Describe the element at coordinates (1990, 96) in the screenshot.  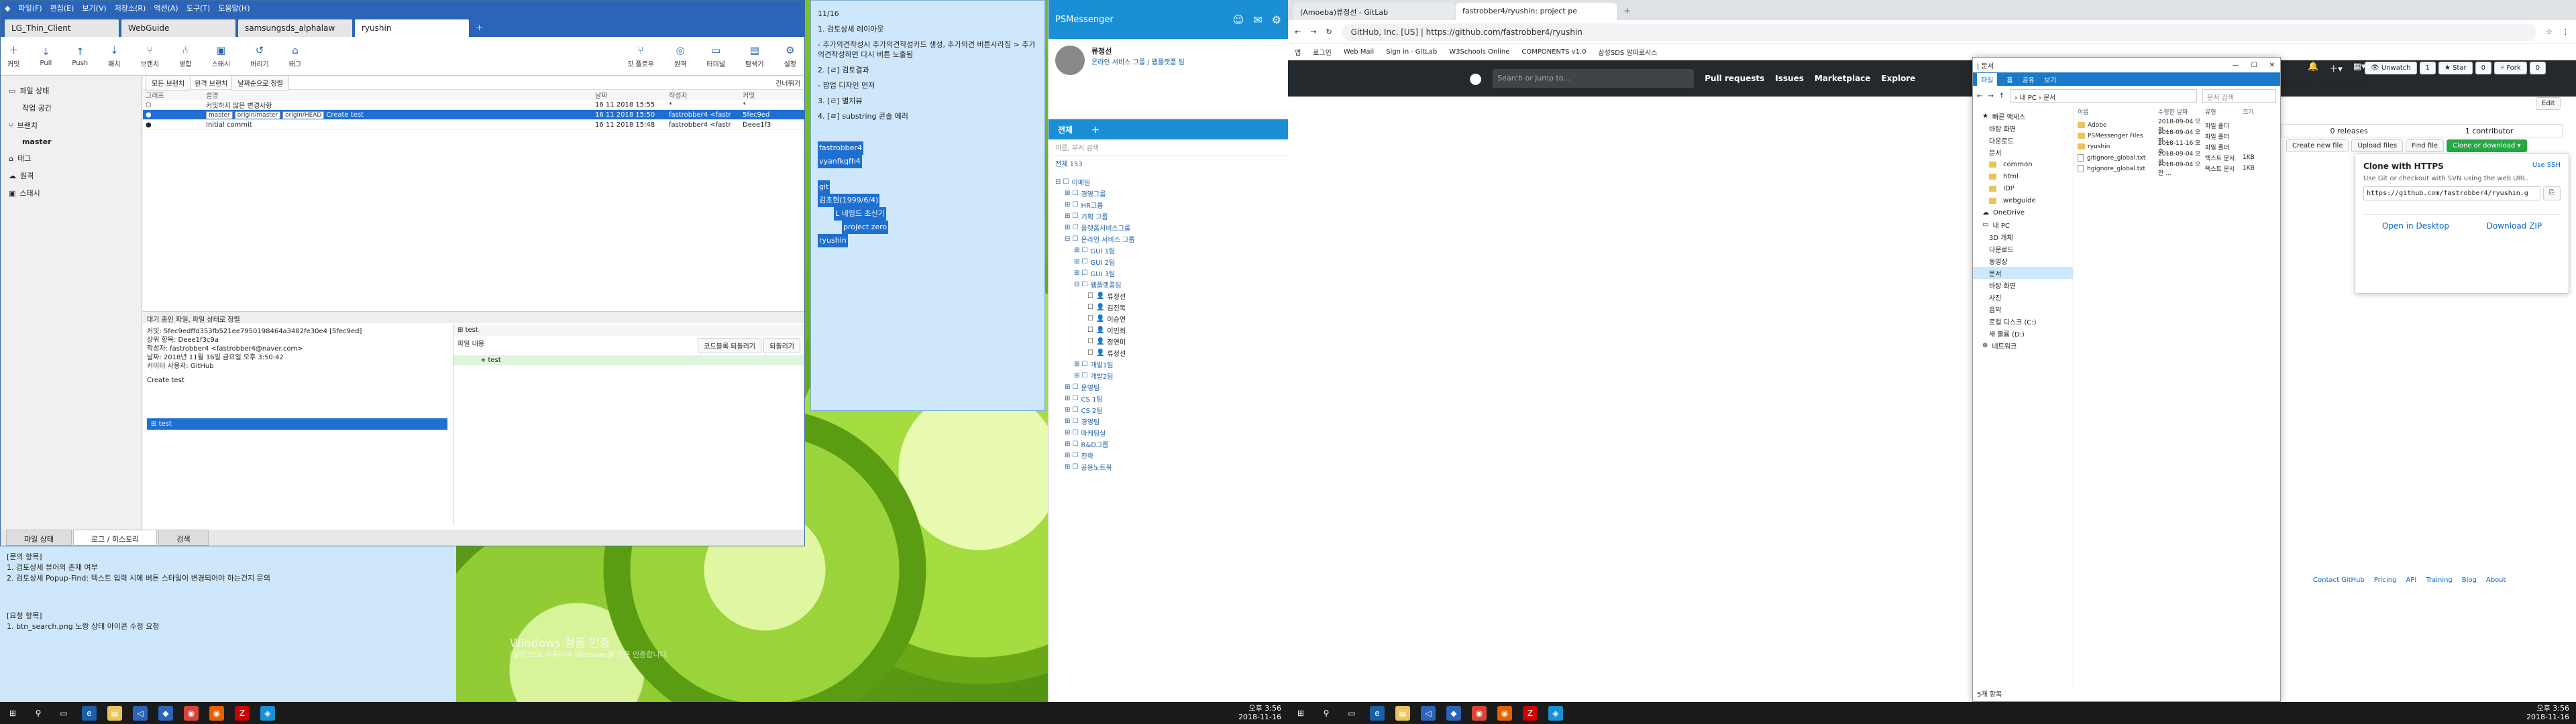
I see `forward-icon: →` at that location.